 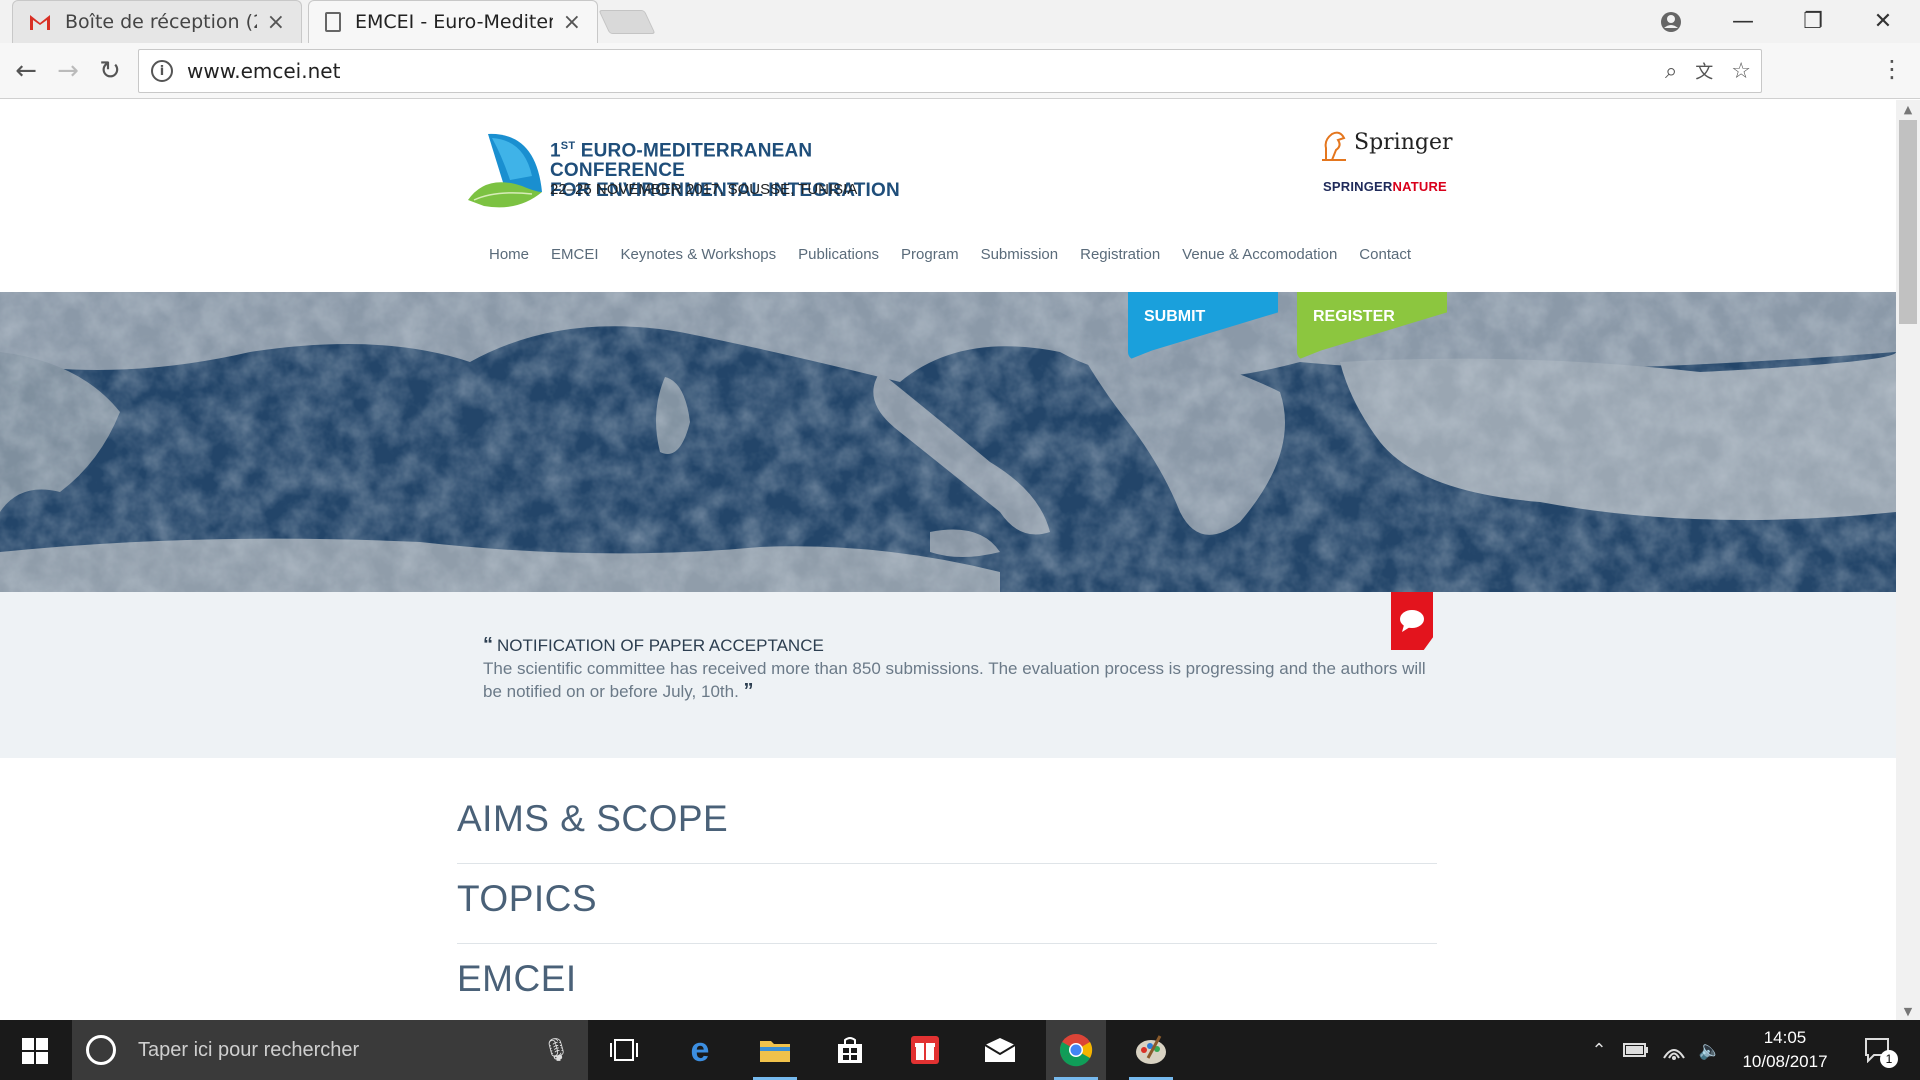 I want to click on translate-icon: 文, so click(x=1704, y=71).